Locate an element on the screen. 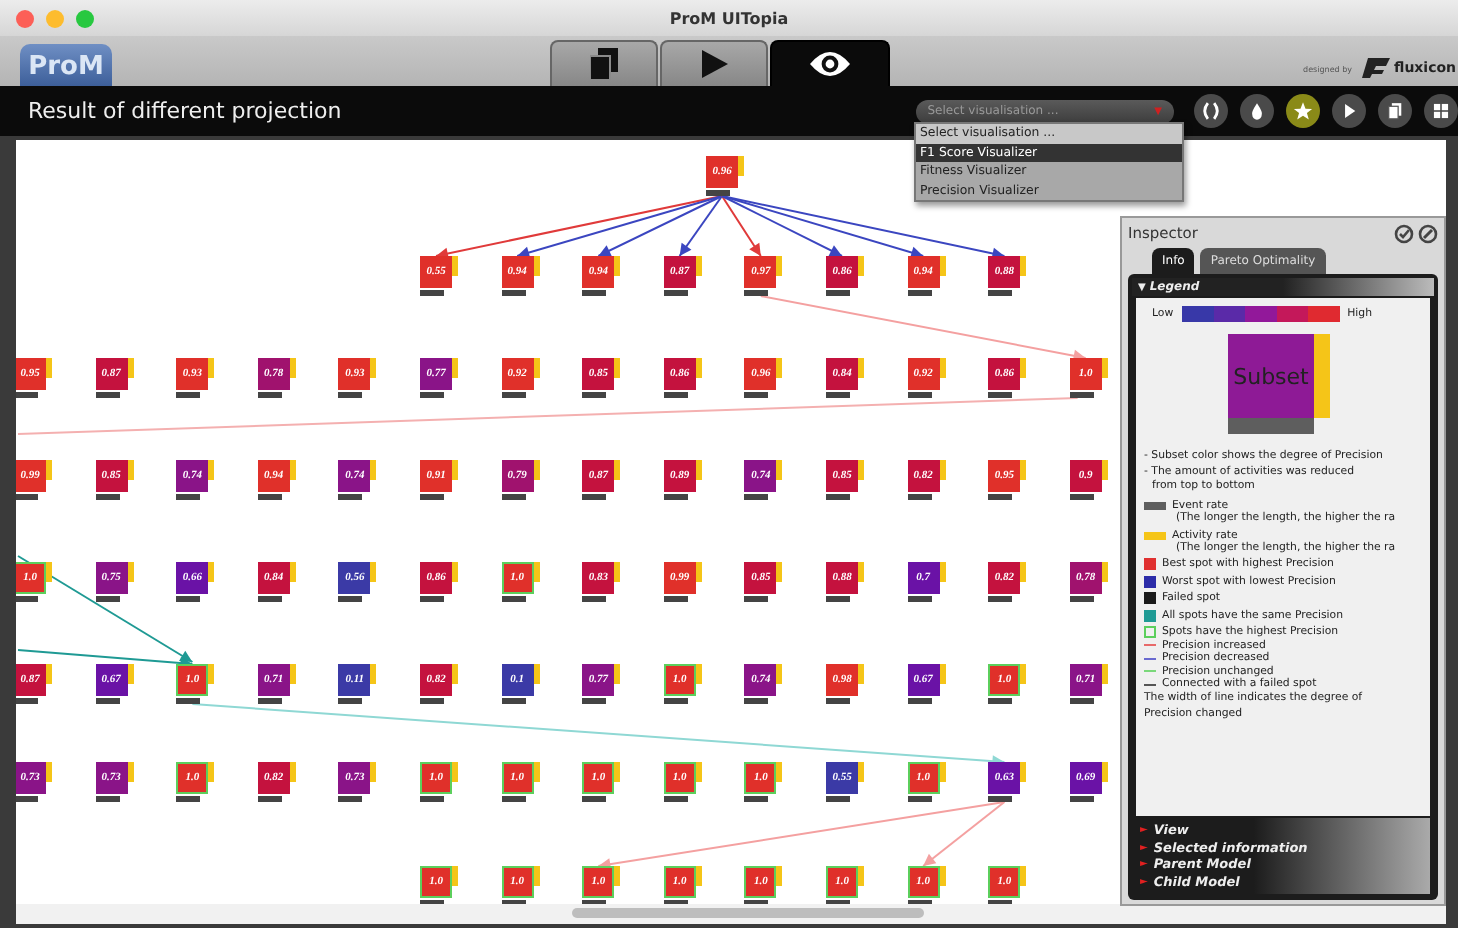 This screenshot has width=1458, height=928. grid-icon is located at coordinates (1441, 111).